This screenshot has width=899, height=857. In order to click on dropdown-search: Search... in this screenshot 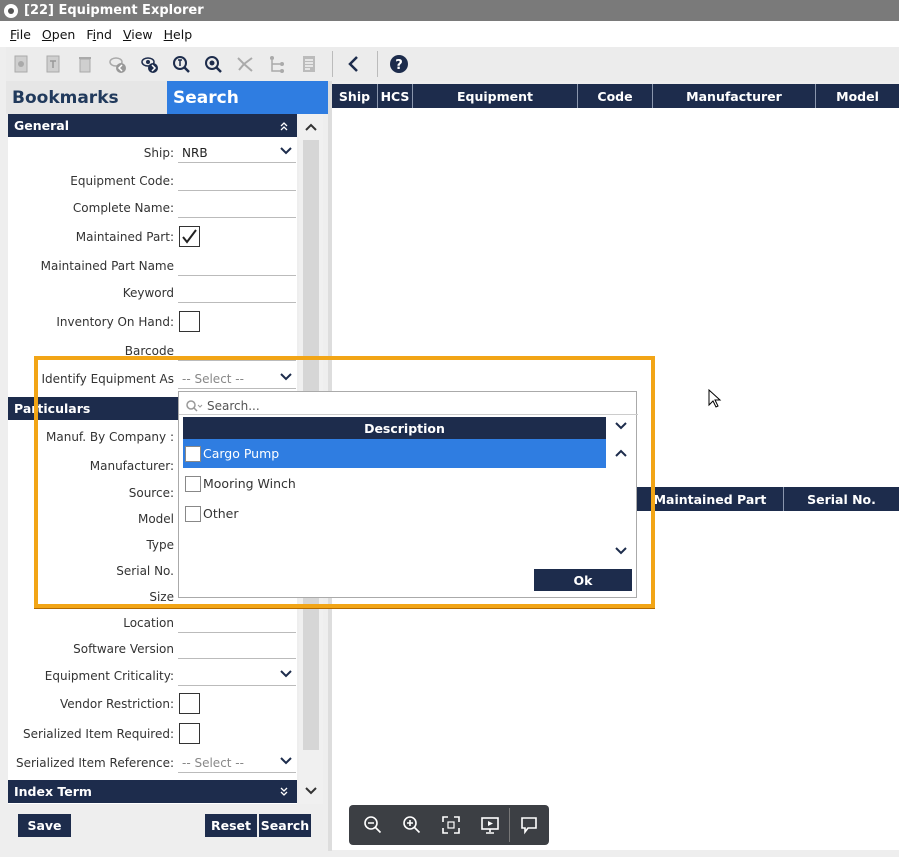, I will do `click(222, 406)`.